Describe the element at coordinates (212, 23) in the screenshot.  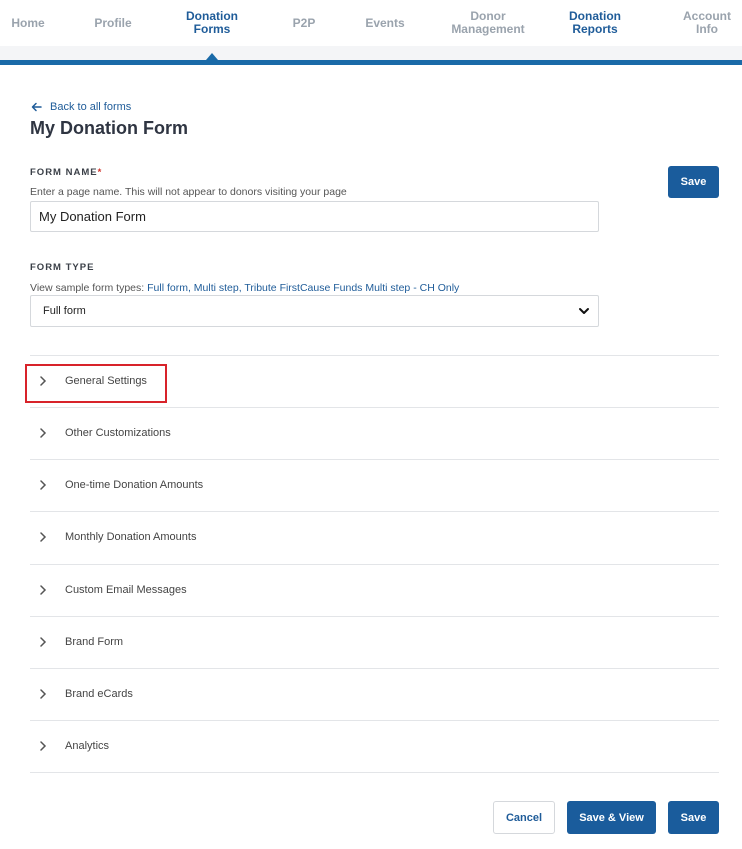
I see `nav-donation-forms: Donation Forms` at that location.